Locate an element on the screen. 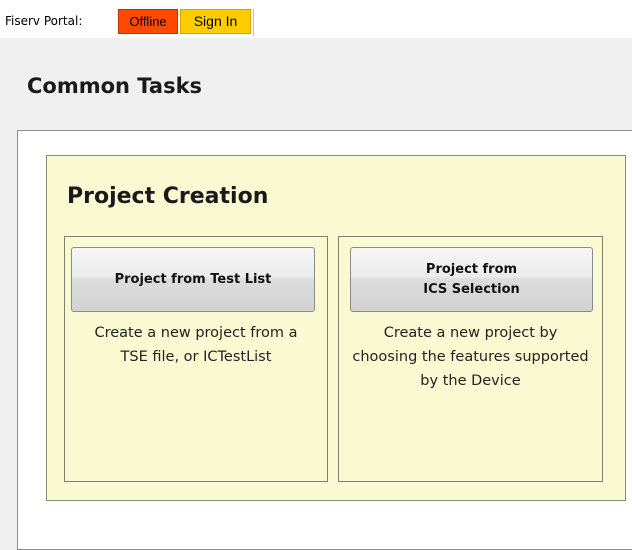 Image resolution: width=632 pixels, height=550 pixels. ics-selection-label-line2: ICS Selection is located at coordinates (471, 289).